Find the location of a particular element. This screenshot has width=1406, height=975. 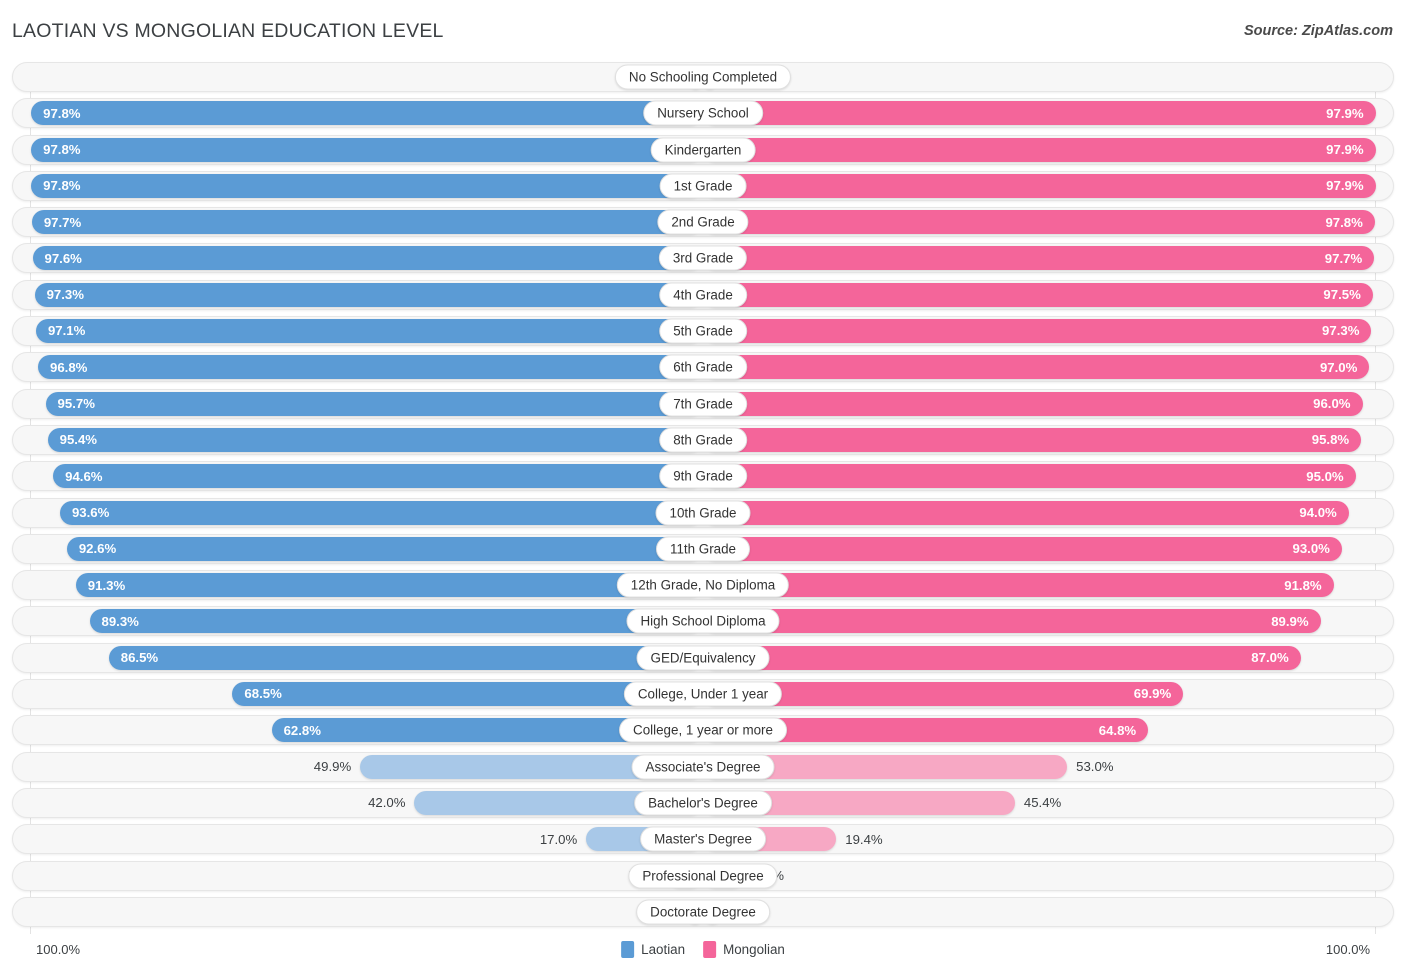

table-row: 89.3% 89.9% High School Diploma is located at coordinates (703, 621).